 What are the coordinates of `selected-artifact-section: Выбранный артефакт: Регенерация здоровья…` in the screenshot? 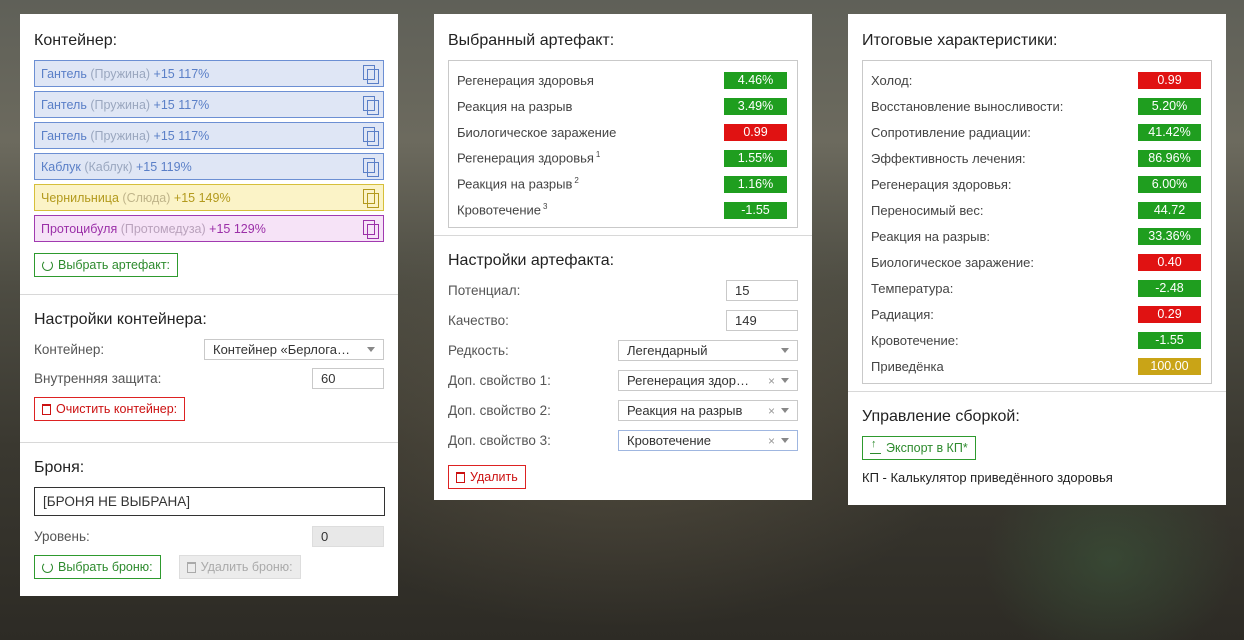 It's located at (623, 124).